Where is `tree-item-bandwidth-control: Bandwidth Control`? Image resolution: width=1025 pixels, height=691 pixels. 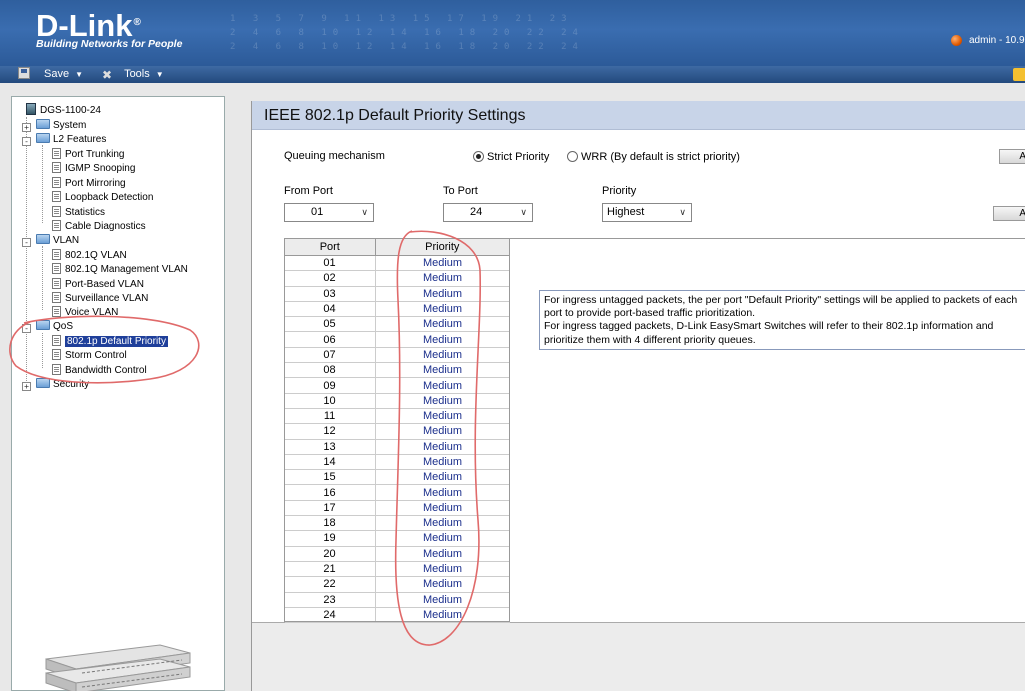
tree-item-bandwidth-control: Bandwidth Control is located at coordinates (99, 371).